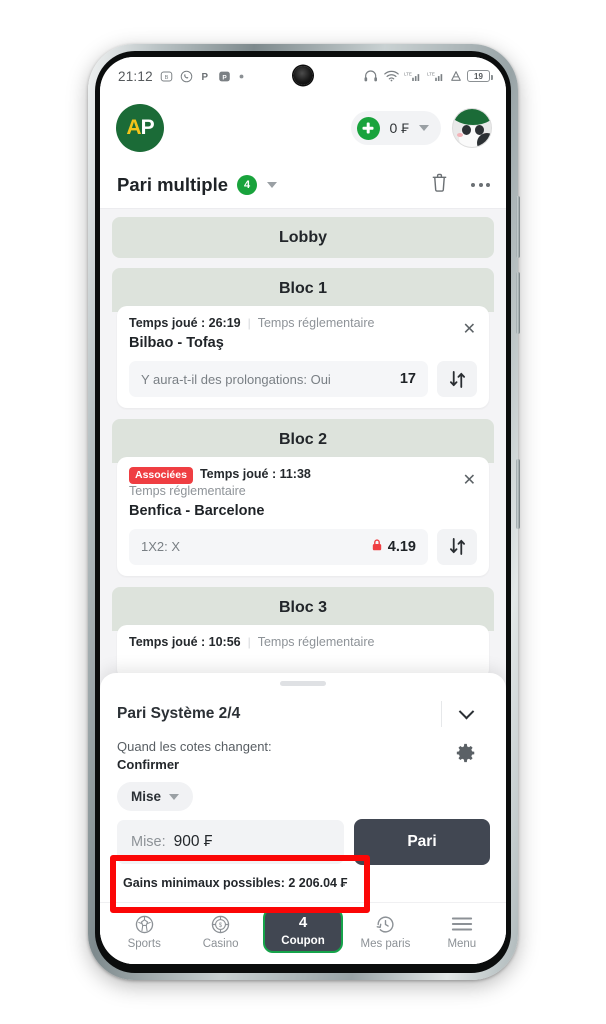 Image resolution: width=606 pixels, height=1024 pixels. Describe the element at coordinates (303, 684) in the screenshot. I see `sheet-drag-handle` at that location.